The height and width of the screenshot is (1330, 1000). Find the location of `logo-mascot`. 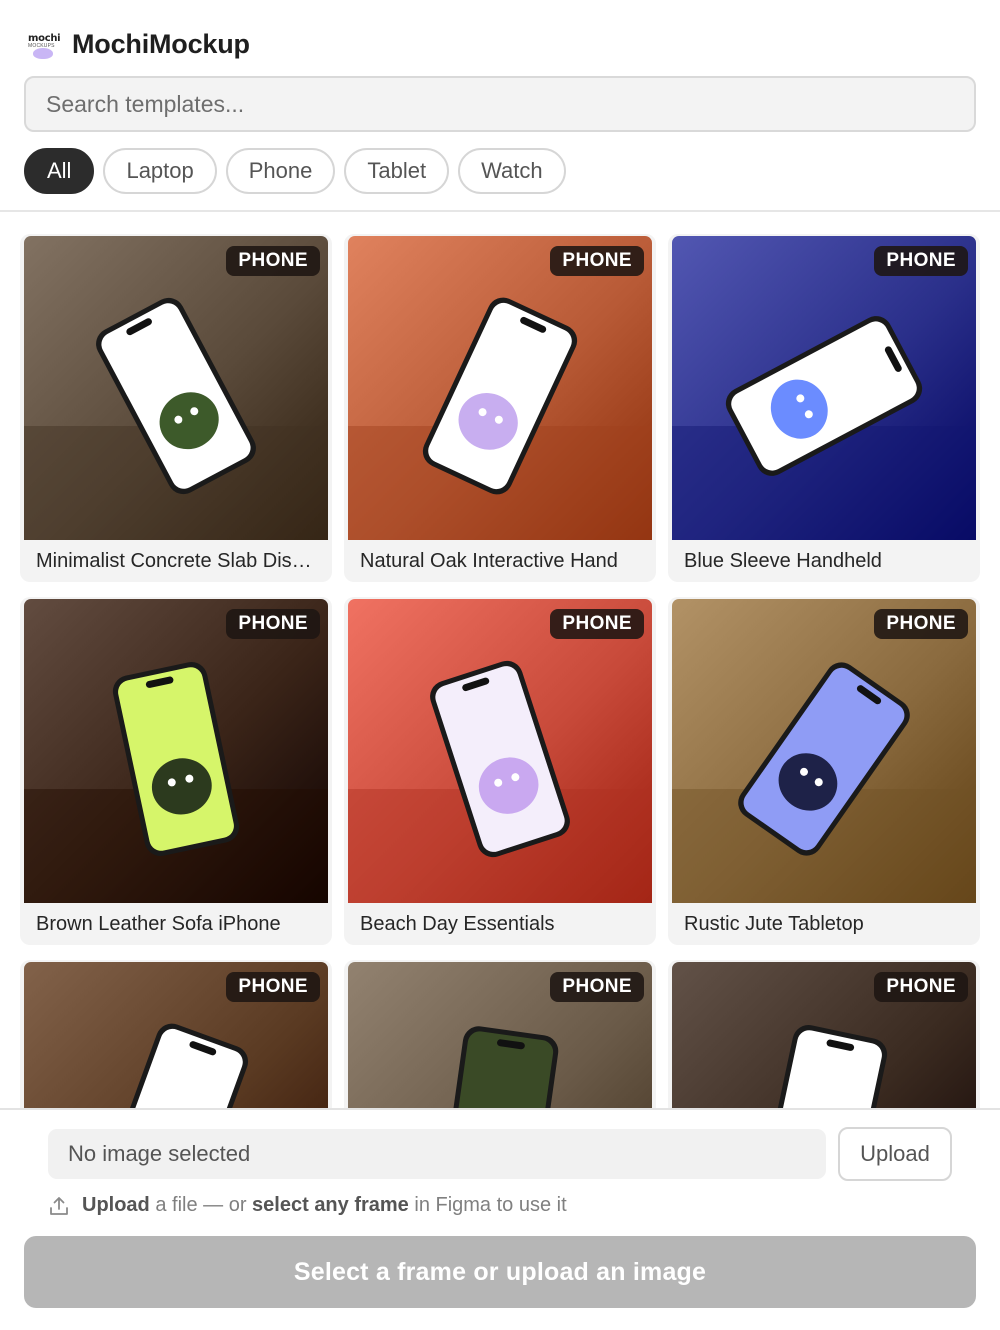

logo-mascot is located at coordinates (43, 53).